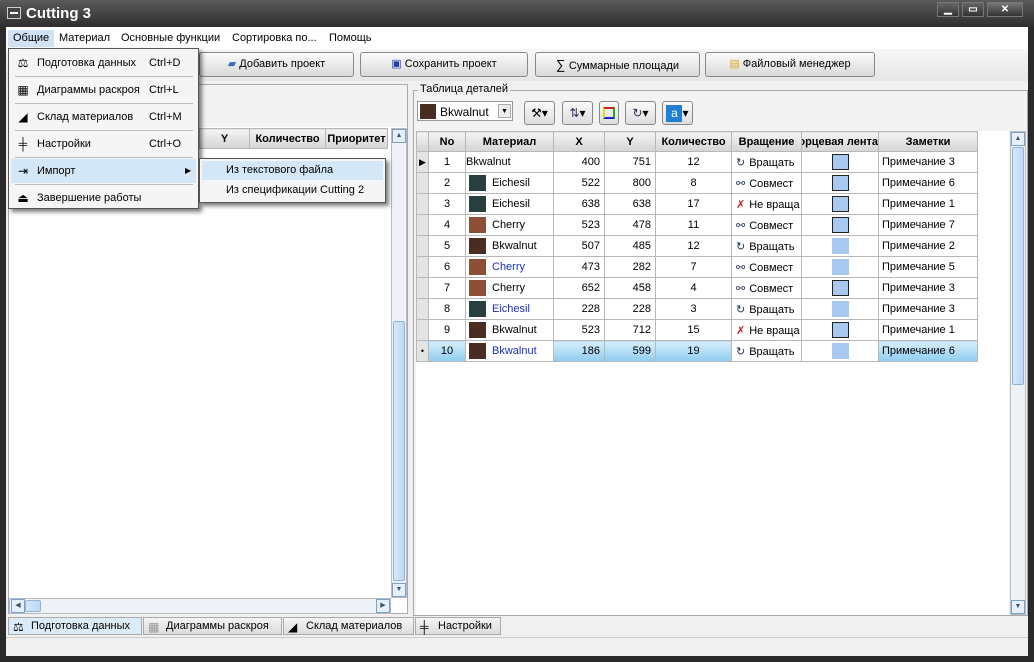 The width and height of the screenshot is (1034, 662). Describe the element at coordinates (447, 267) in the screenshot. I see `cell-no: 6` at that location.